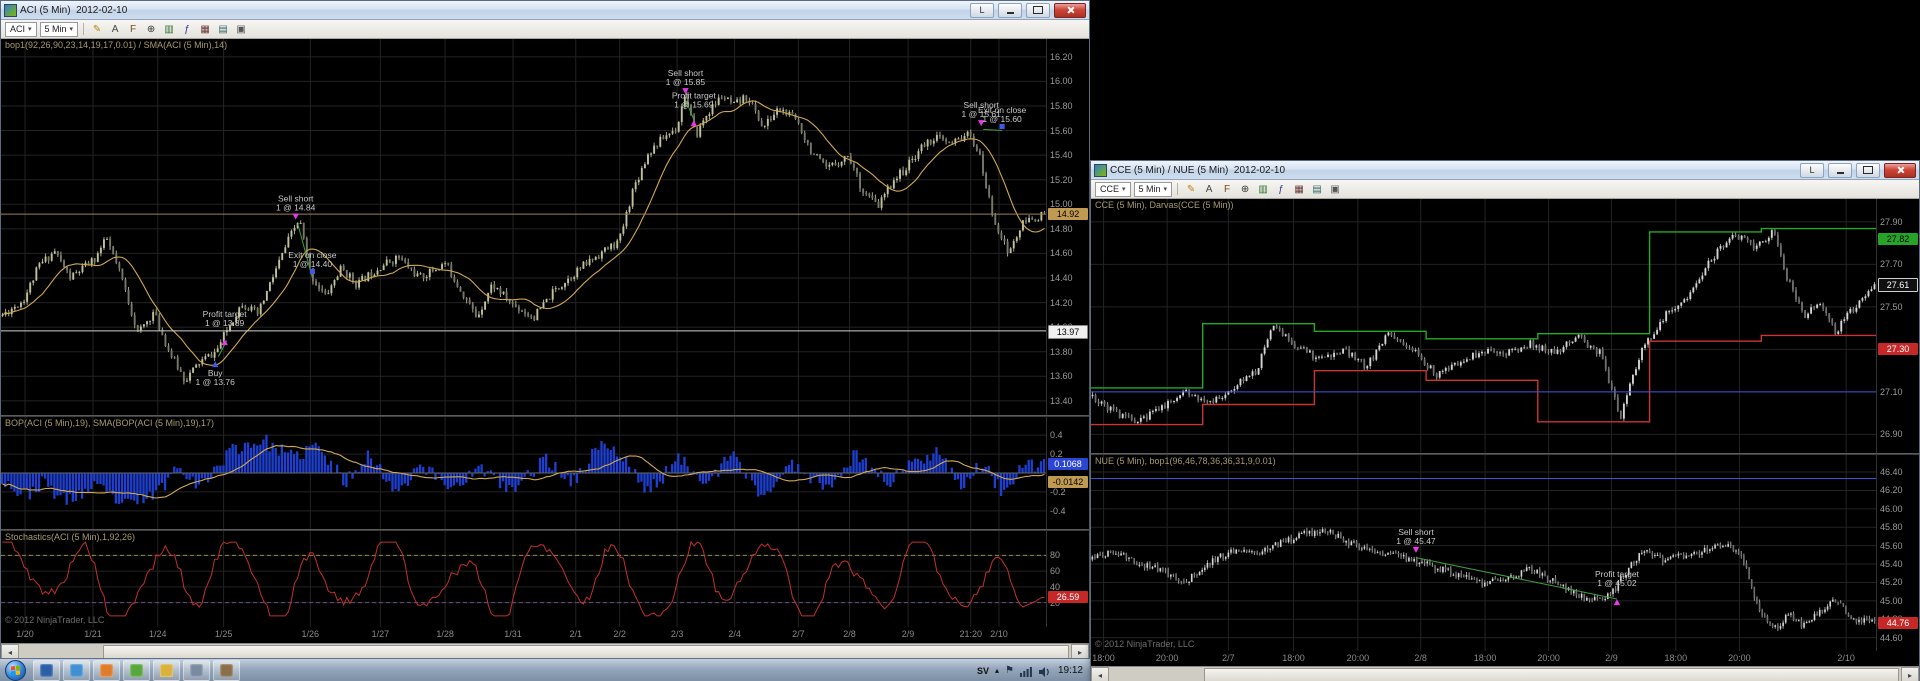  I want to click on scroll-track, so click(1505, 674).